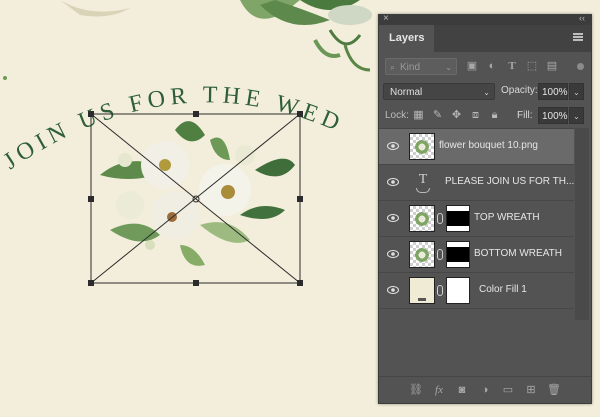 The width and height of the screenshot is (600, 417). What do you see at coordinates (456, 115) in the screenshot?
I see `lock-position-icon: ✥` at bounding box center [456, 115].